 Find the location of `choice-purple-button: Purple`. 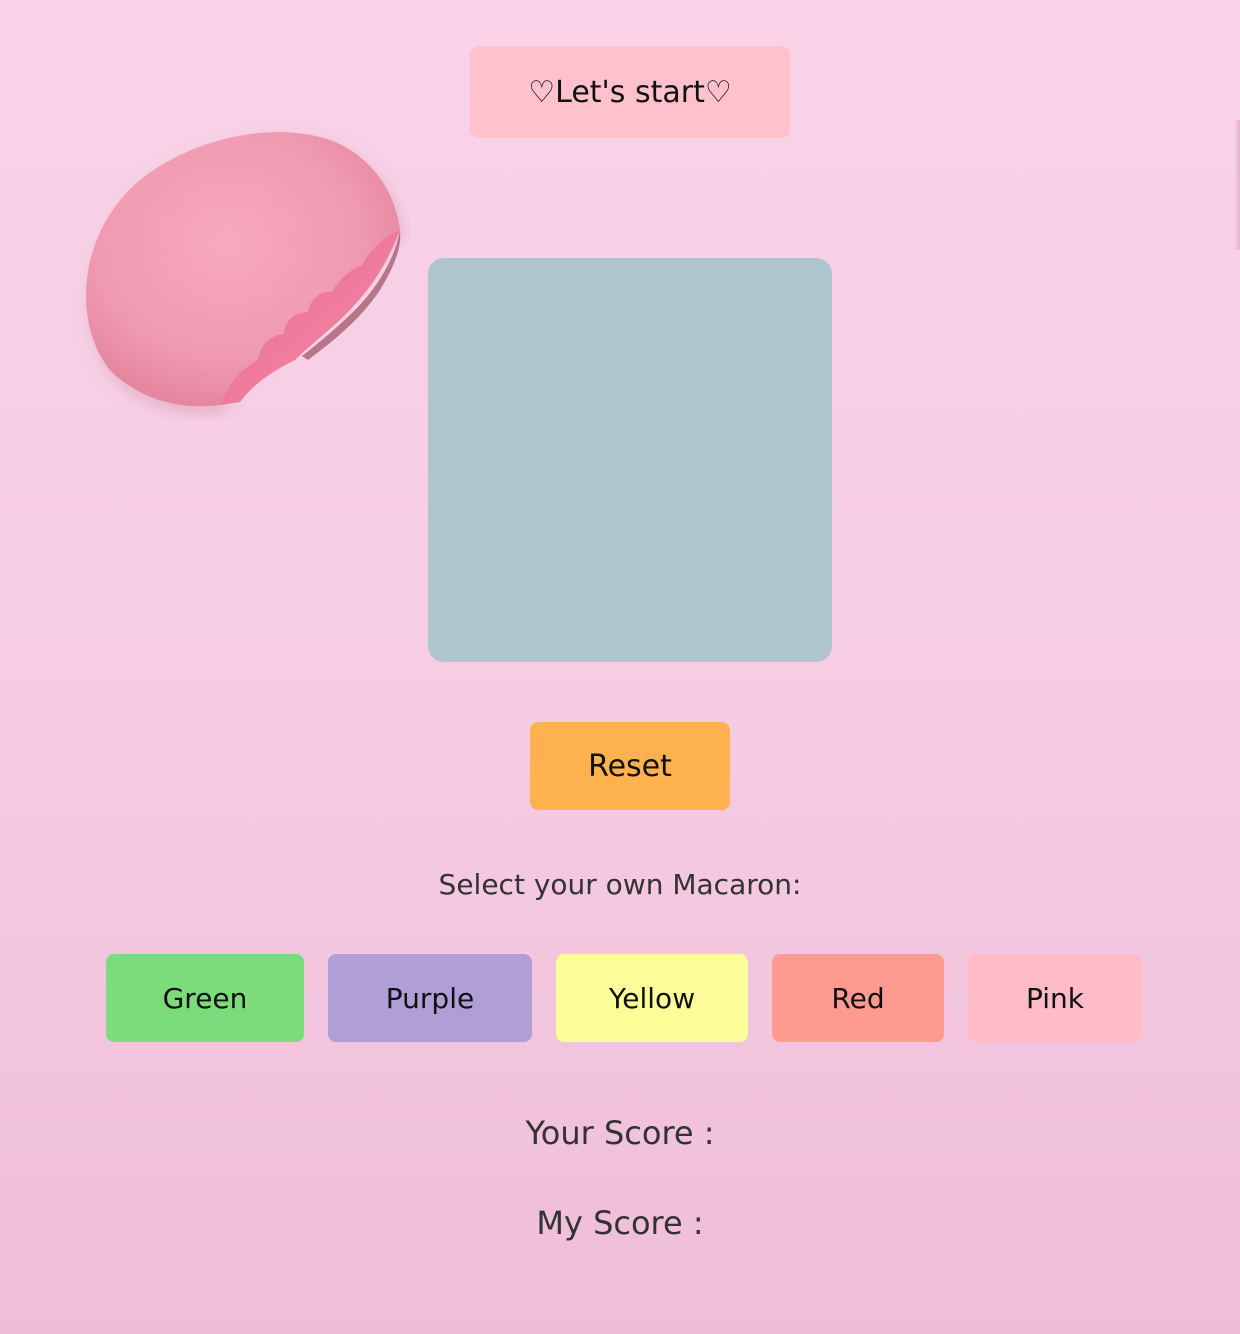

choice-purple-button: Purple is located at coordinates (430, 998).